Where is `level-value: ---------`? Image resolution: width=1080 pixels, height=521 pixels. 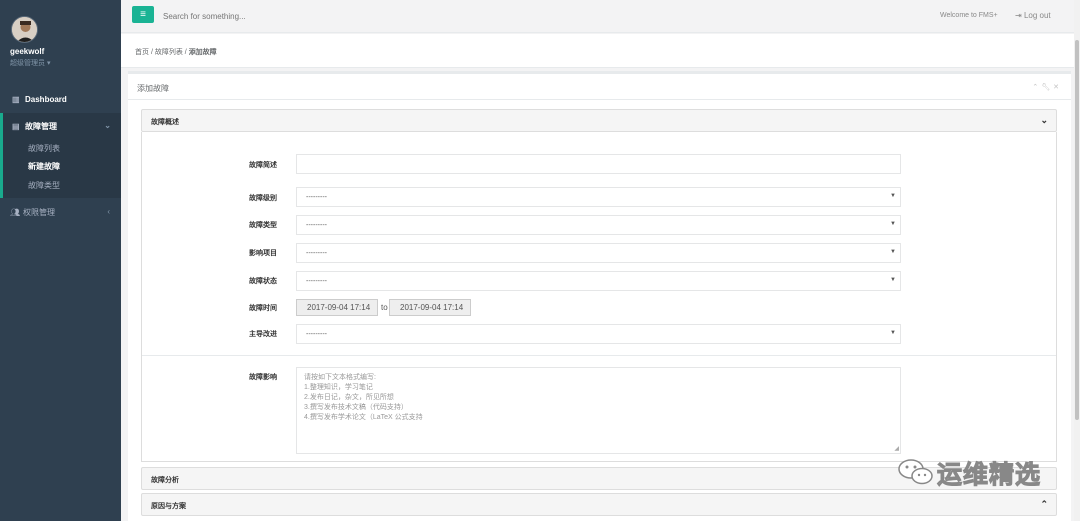
level-value: --------- is located at coordinates (316, 197).